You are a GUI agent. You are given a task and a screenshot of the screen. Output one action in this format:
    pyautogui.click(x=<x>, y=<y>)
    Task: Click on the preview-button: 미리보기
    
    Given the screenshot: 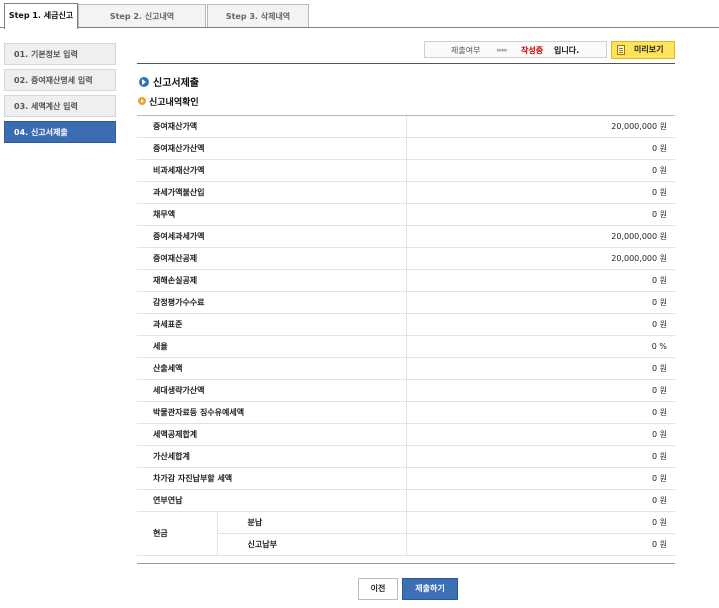 What is the action you would take?
    pyautogui.click(x=643, y=50)
    